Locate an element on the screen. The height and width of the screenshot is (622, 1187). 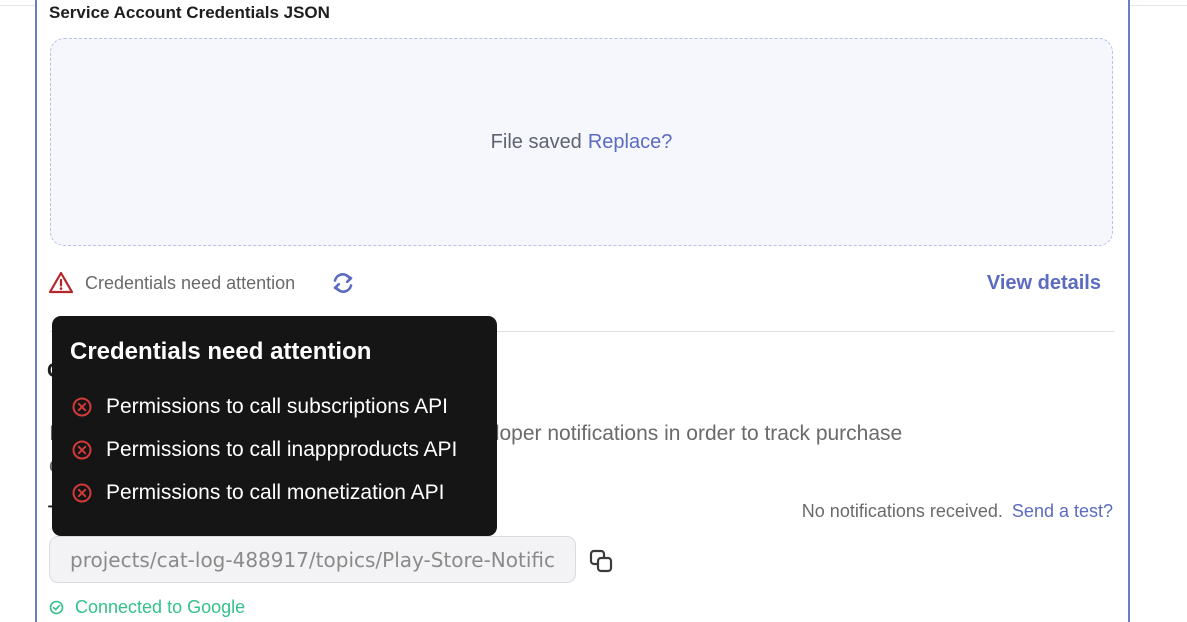
tooltip-item-label: Permissions to call inappproducts API is located at coordinates (282, 449).